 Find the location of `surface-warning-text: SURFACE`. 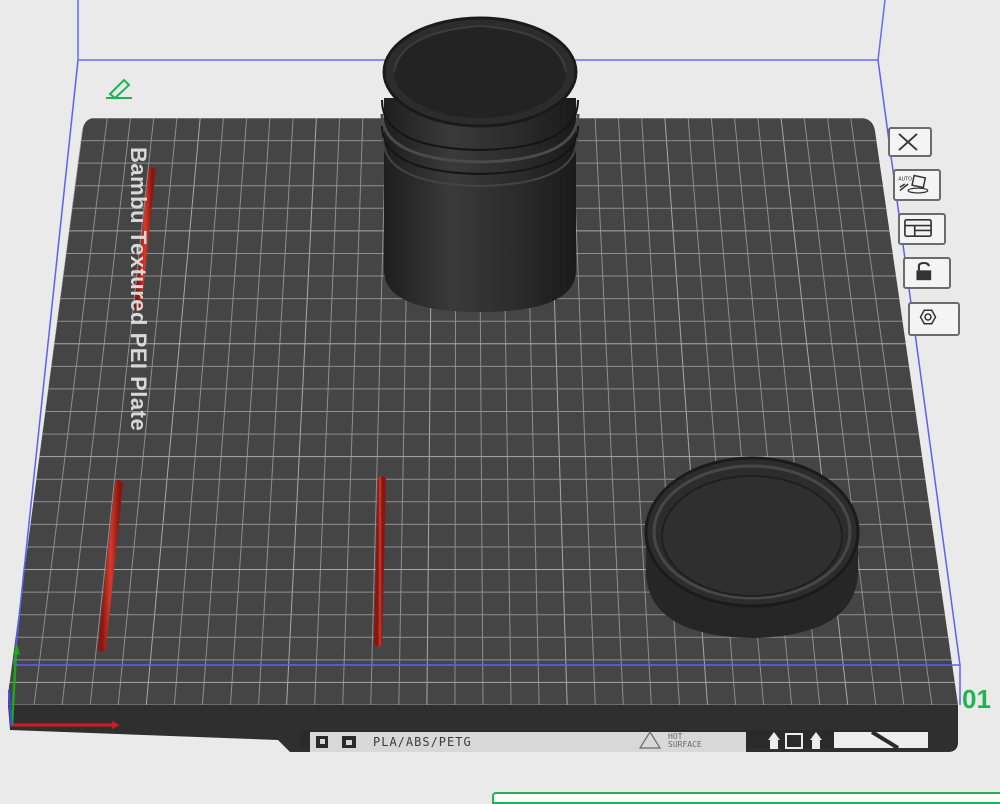

surface-warning-text: SURFACE is located at coordinates (685, 744).